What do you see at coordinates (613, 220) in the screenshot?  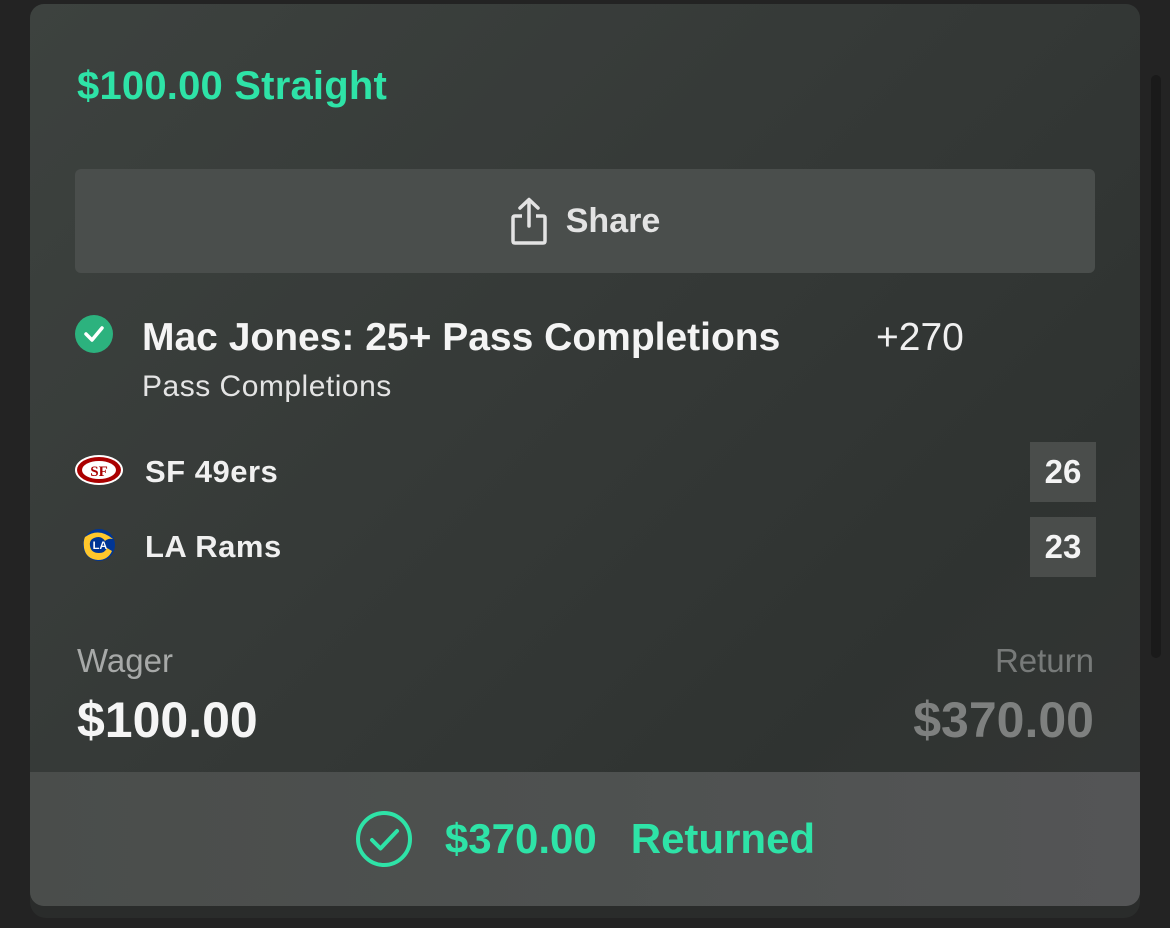 I see `share-label: Share` at bounding box center [613, 220].